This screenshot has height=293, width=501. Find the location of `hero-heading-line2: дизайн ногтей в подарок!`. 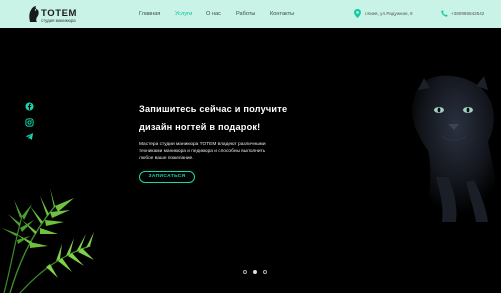

hero-heading-line2: дизайн ногтей в подарок! is located at coordinates (200, 127).